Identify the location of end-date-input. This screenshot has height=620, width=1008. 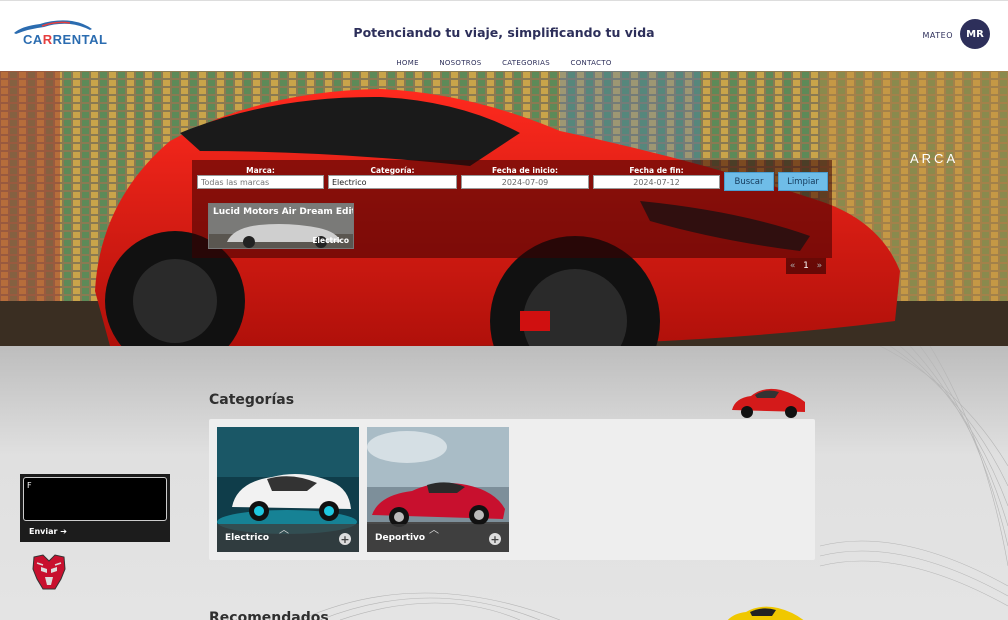
(656, 182).